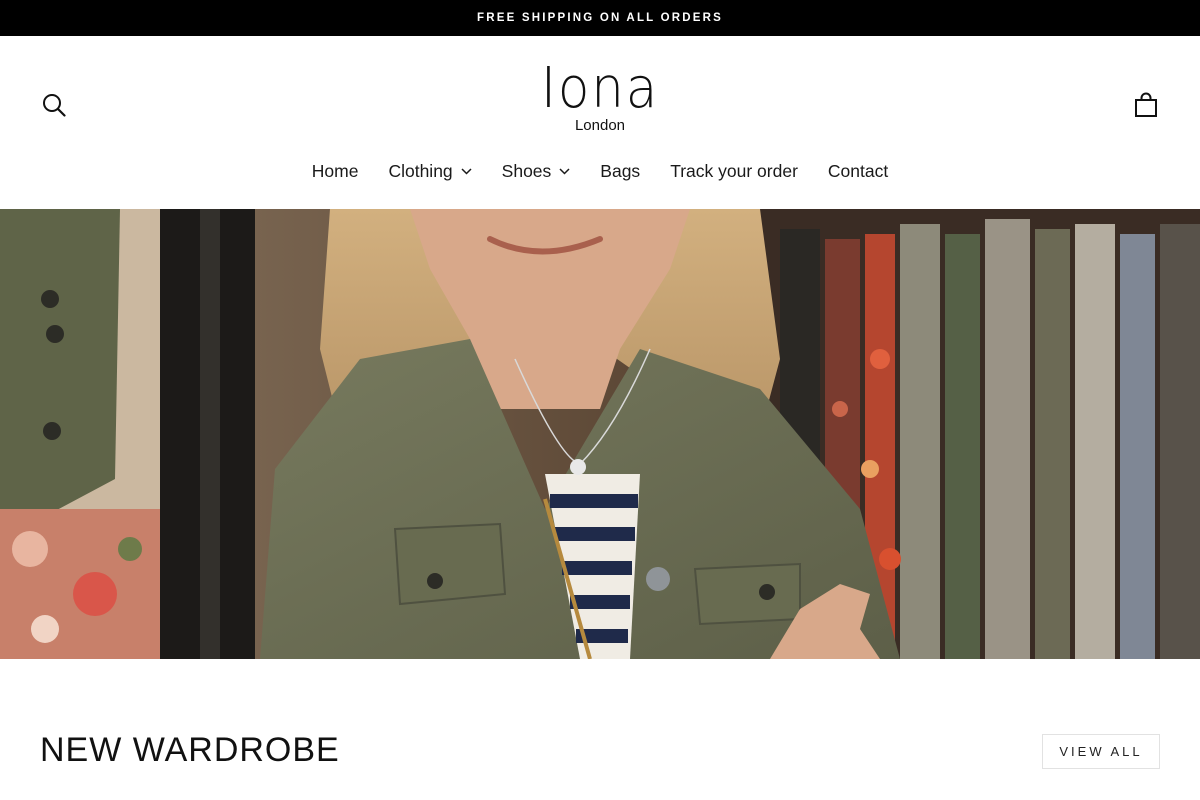  Describe the element at coordinates (600, 88) in the screenshot. I see `logo-wordmark: Iona` at that location.